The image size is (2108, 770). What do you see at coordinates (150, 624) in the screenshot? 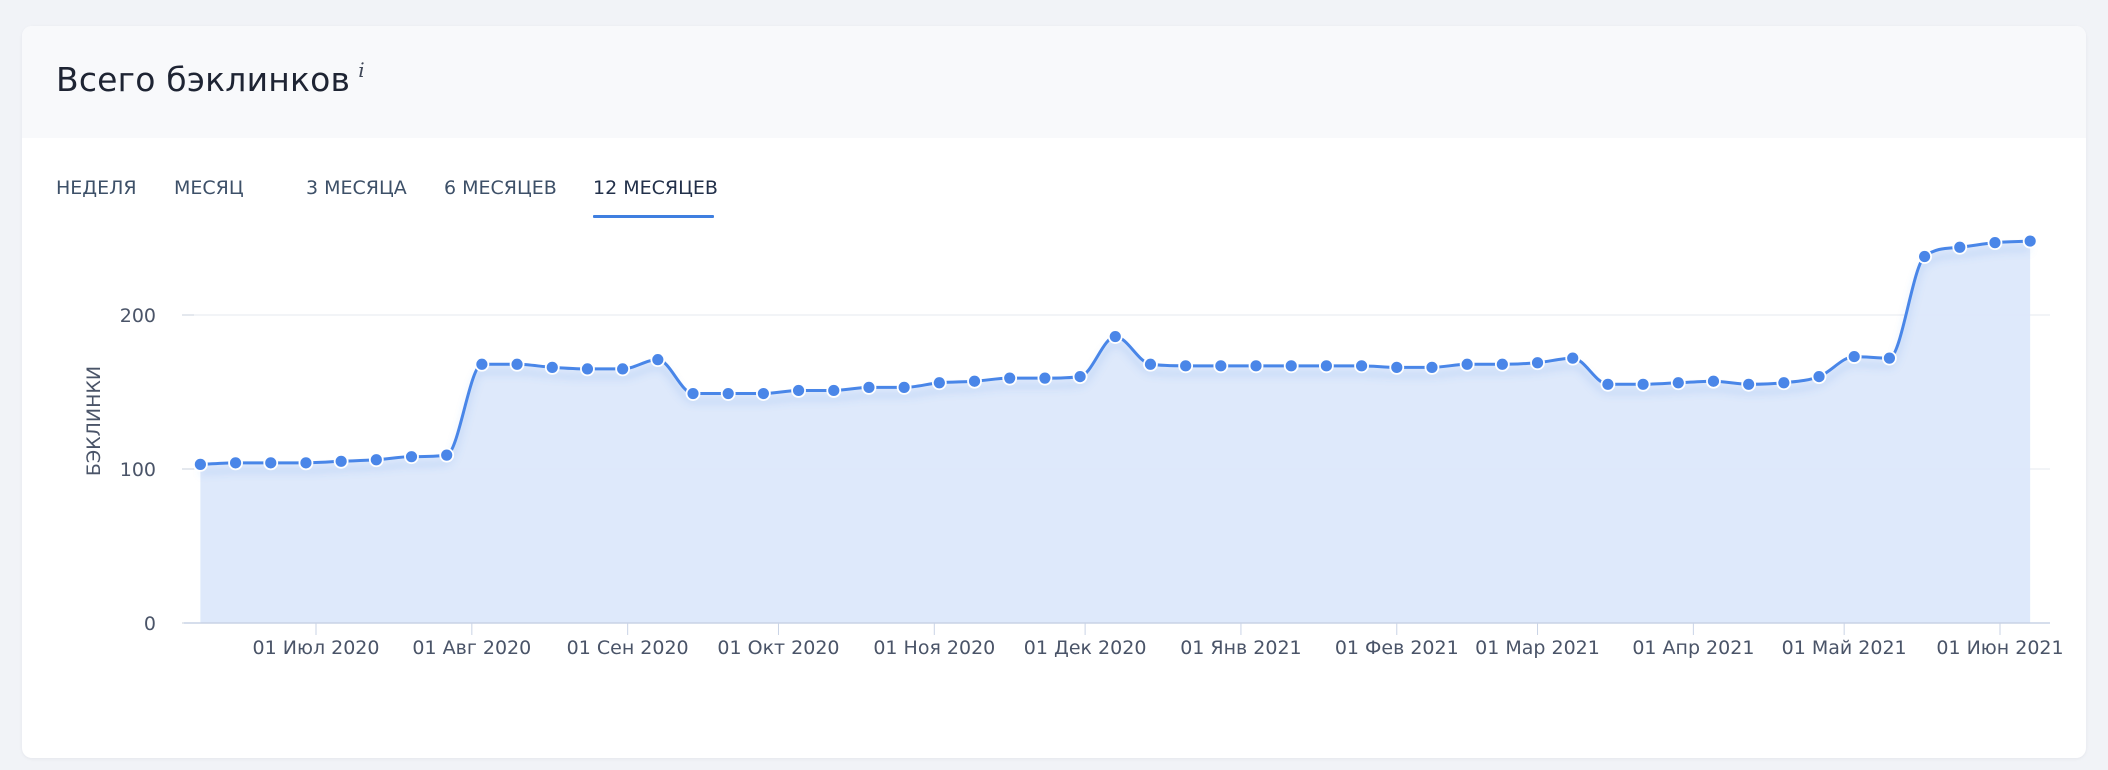
I see `y-tick-label: 0` at bounding box center [150, 624].